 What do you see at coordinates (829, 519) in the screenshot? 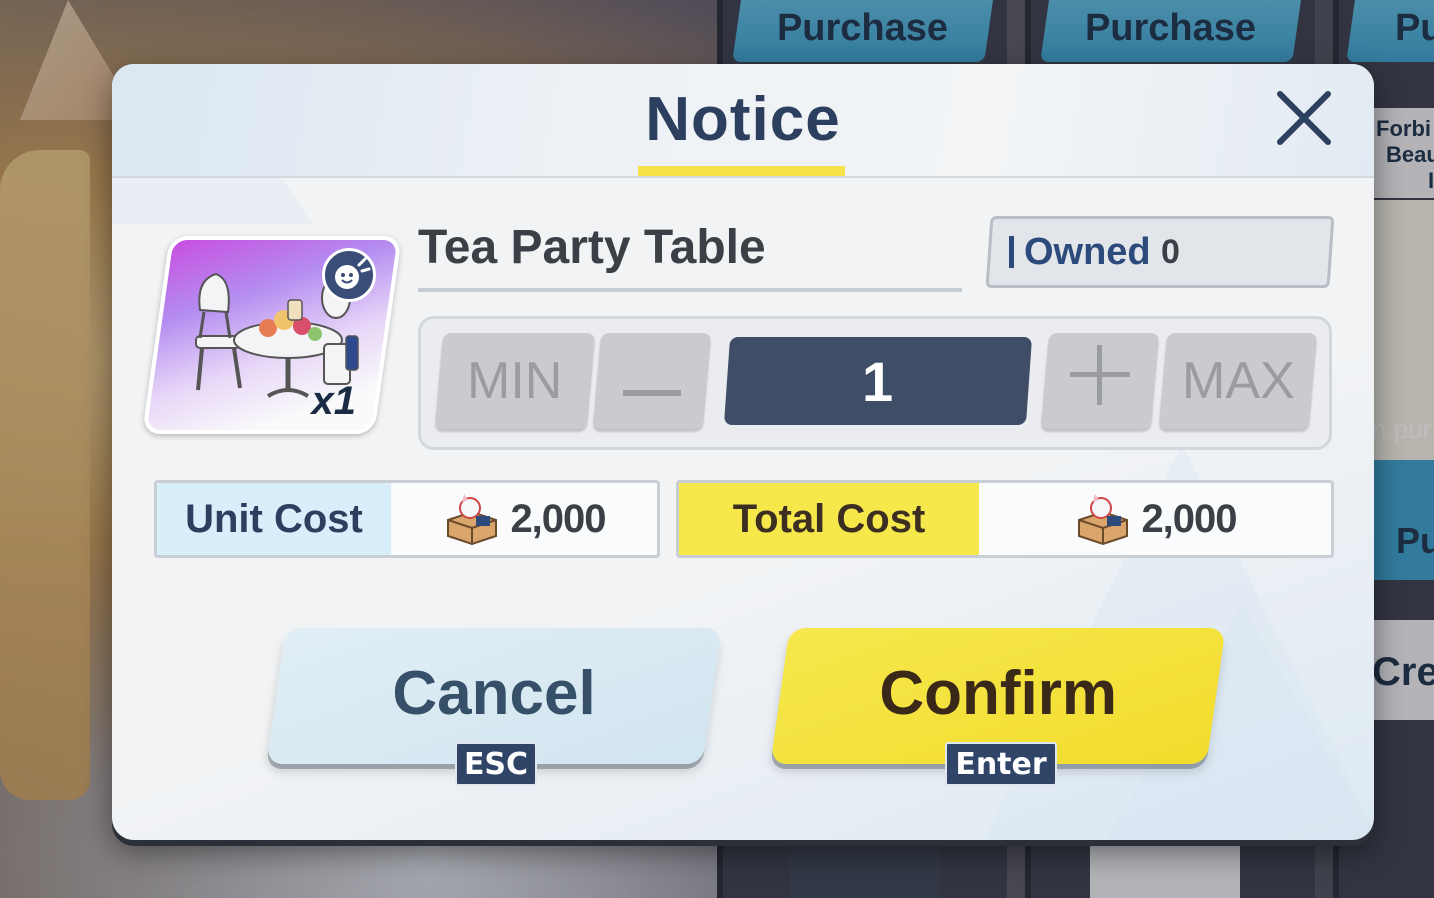
I see `total-cost-label: Total Cost` at bounding box center [829, 519].